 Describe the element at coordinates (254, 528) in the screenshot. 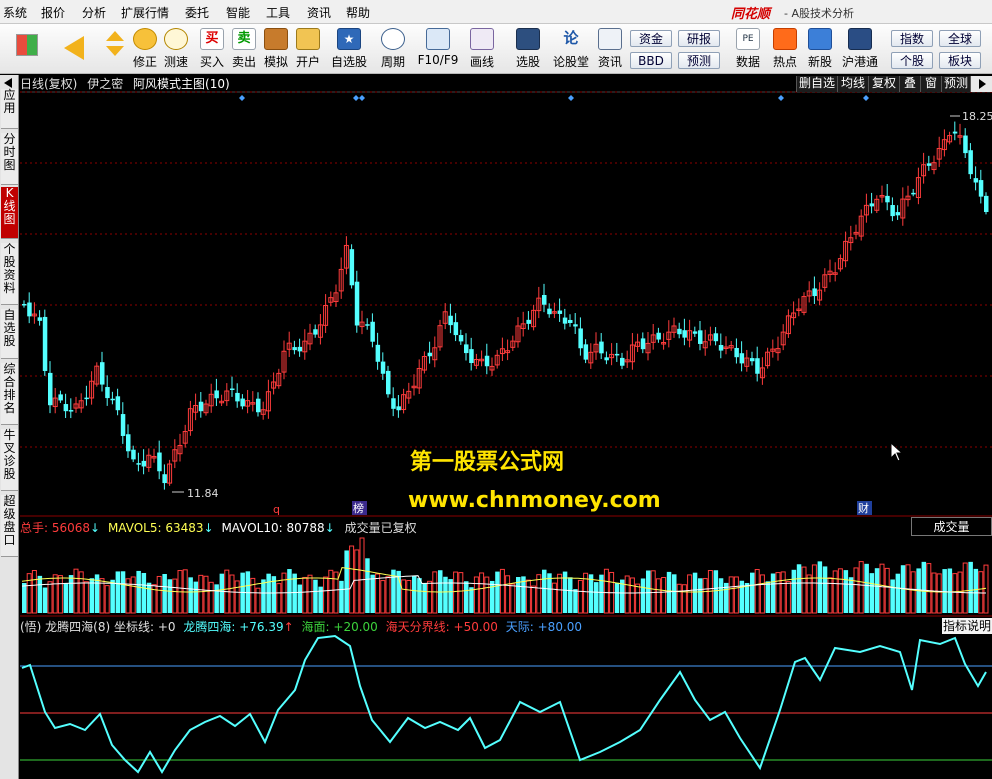

I see `mavol10-label: MAVOL10:` at that location.